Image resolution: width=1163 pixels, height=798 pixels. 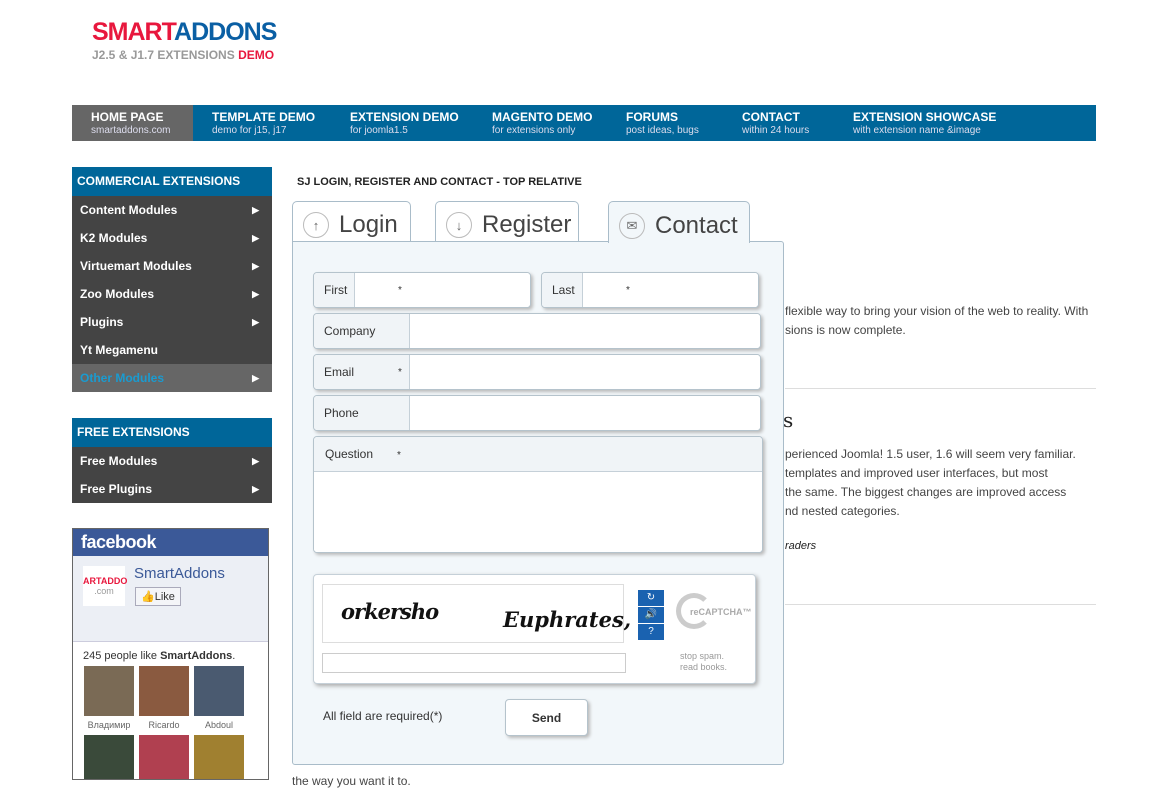 What do you see at coordinates (351, 221) in the screenshot?
I see `tab-login: ↑ Login` at bounding box center [351, 221].